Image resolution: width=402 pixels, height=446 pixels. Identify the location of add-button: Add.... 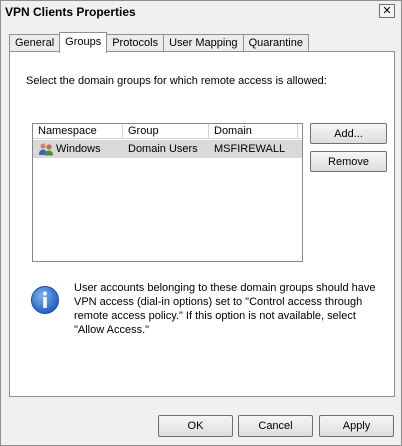
(348, 133).